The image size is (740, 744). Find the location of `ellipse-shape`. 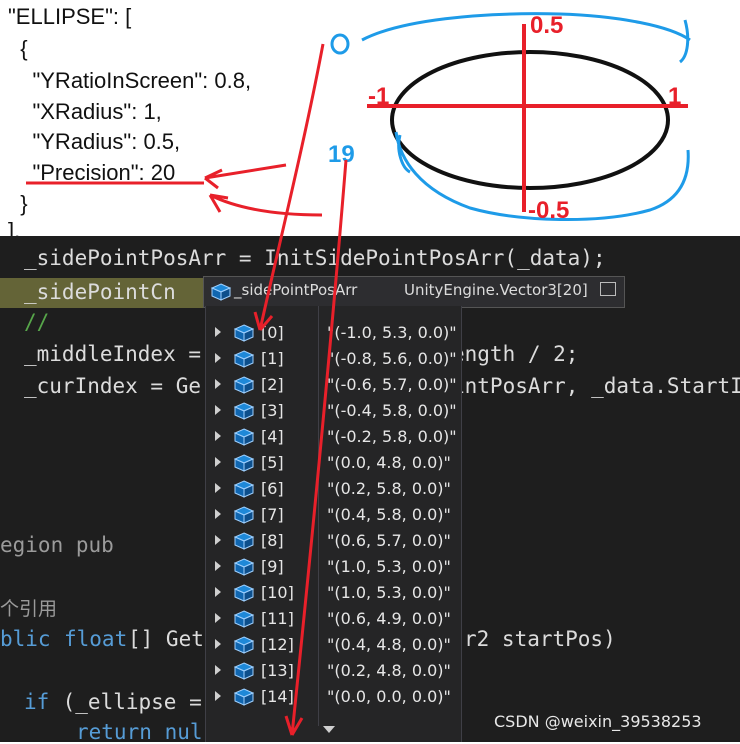

ellipse-shape is located at coordinates (530, 120).